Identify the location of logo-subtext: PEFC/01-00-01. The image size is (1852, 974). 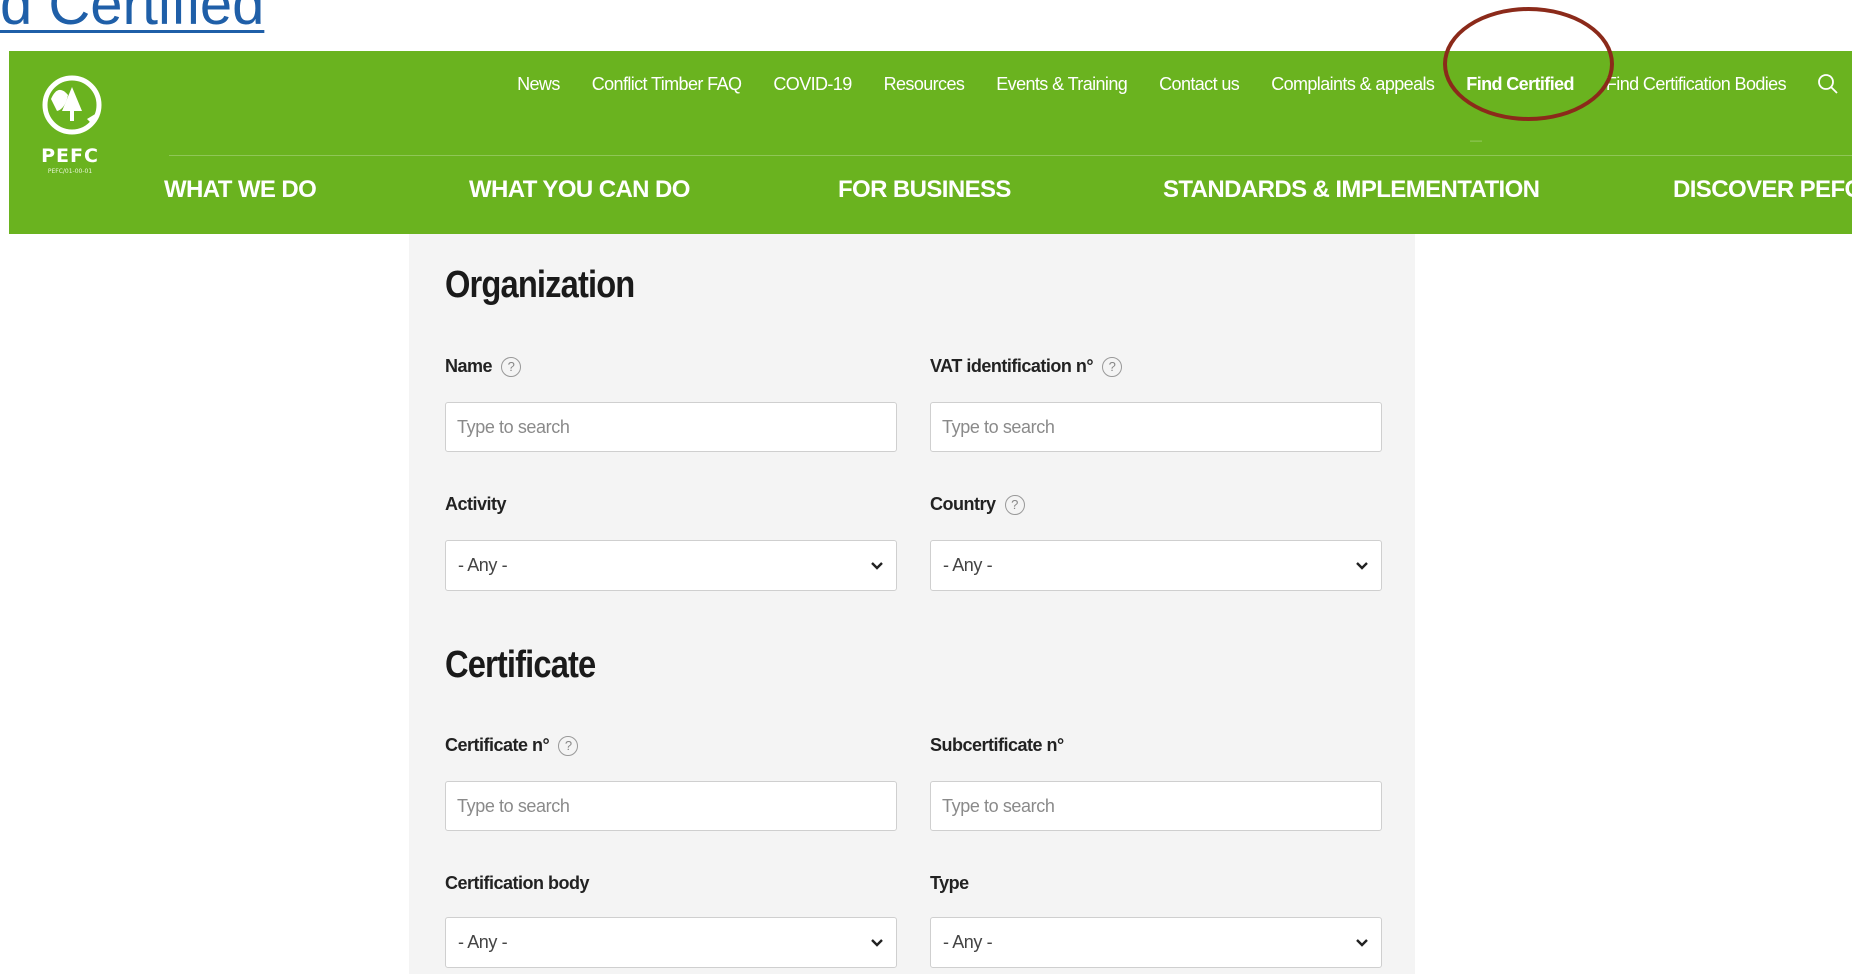
(70, 171).